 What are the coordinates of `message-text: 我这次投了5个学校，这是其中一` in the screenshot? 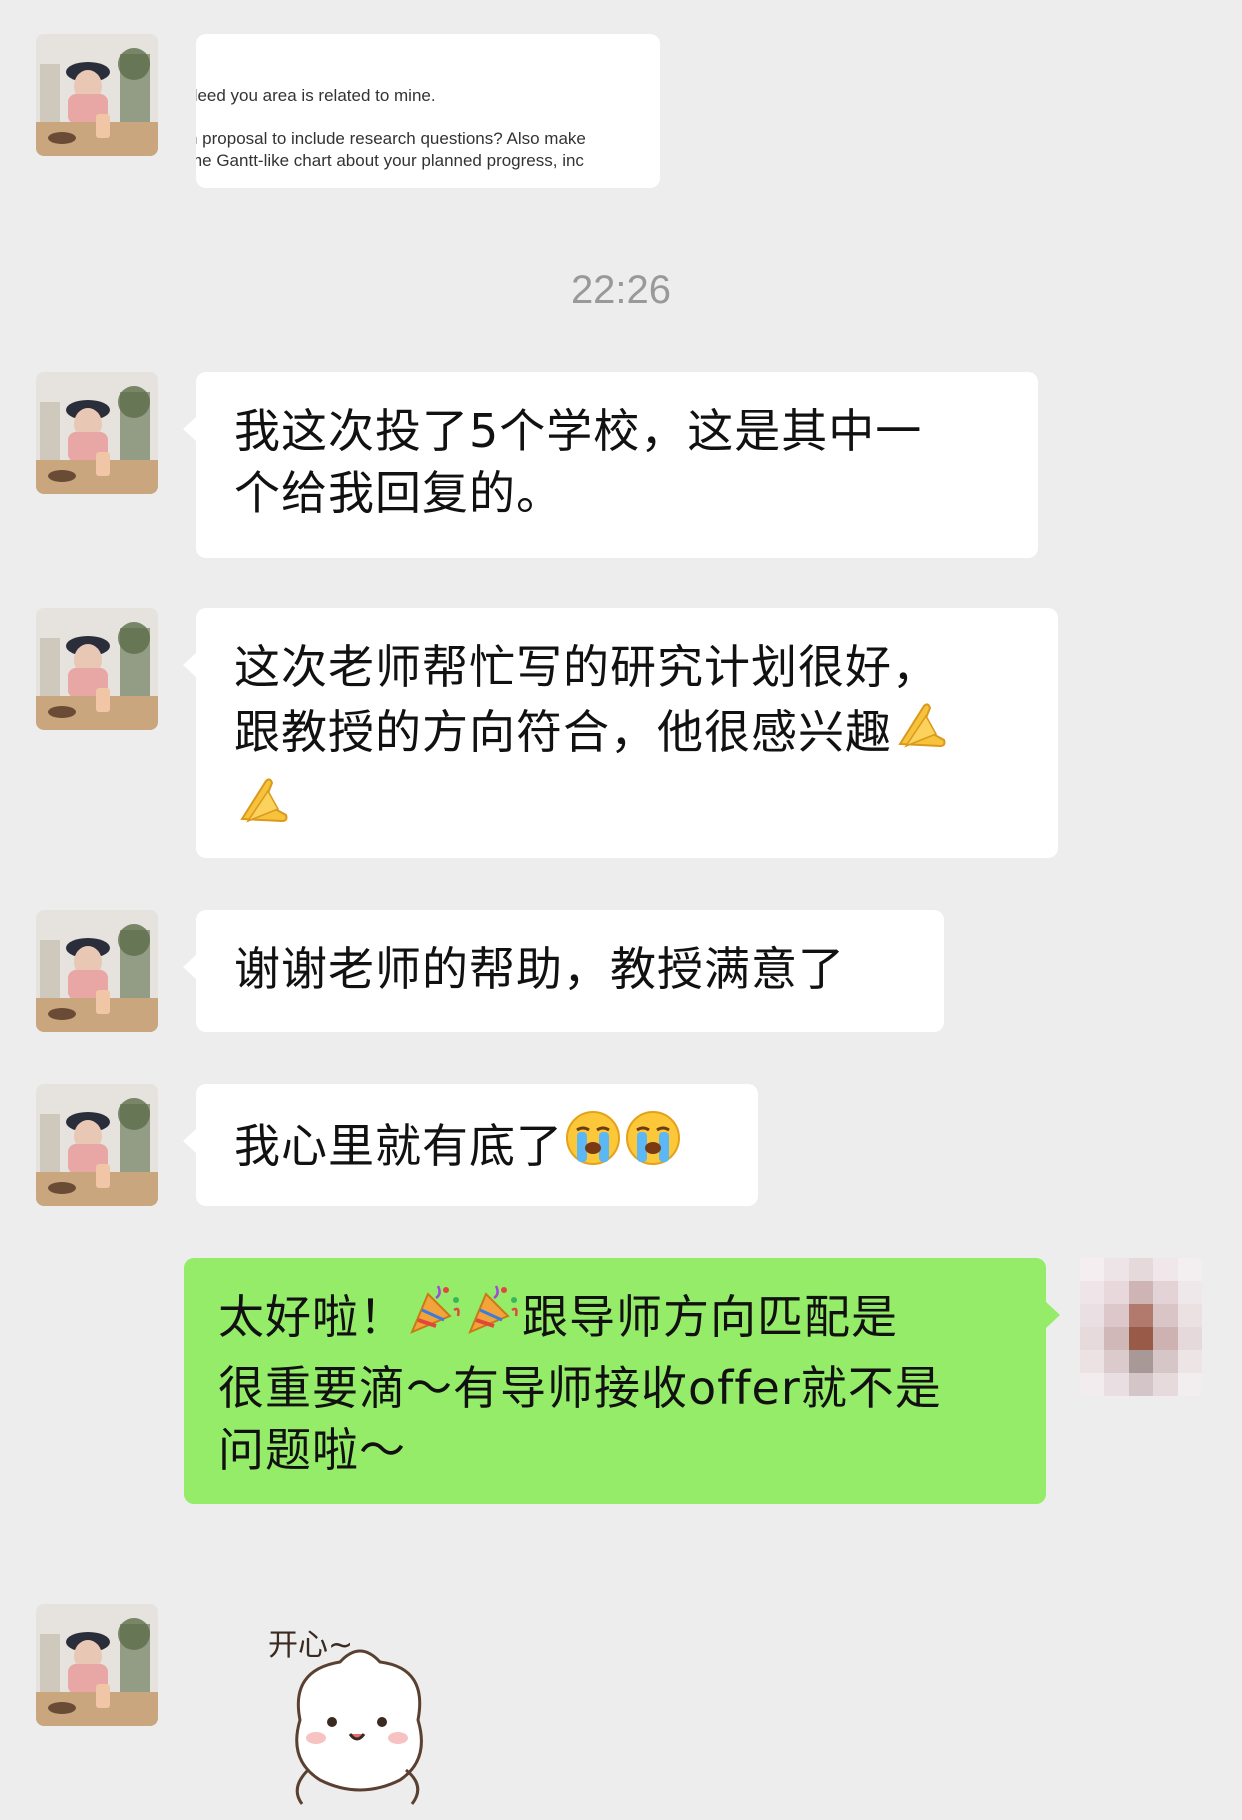 It's located at (578, 431).